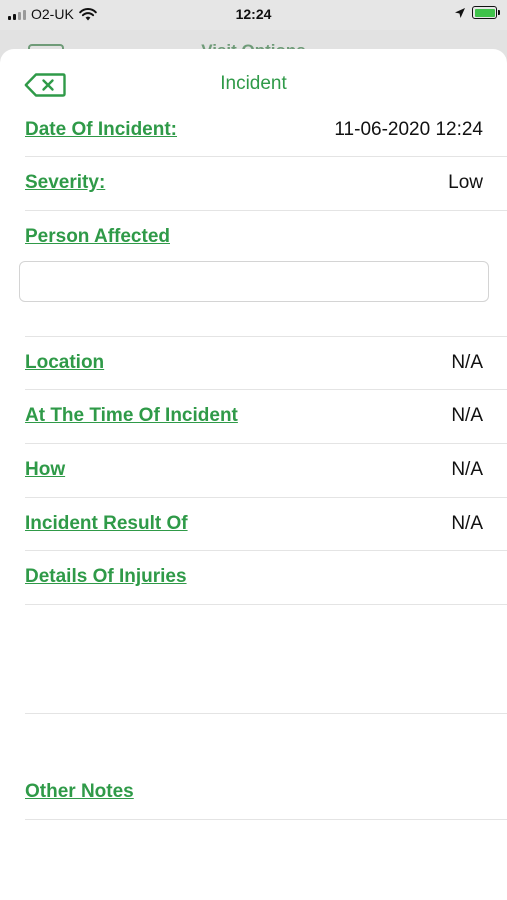 The image size is (507, 900). What do you see at coordinates (467, 362) in the screenshot?
I see `location-value: N/A` at bounding box center [467, 362].